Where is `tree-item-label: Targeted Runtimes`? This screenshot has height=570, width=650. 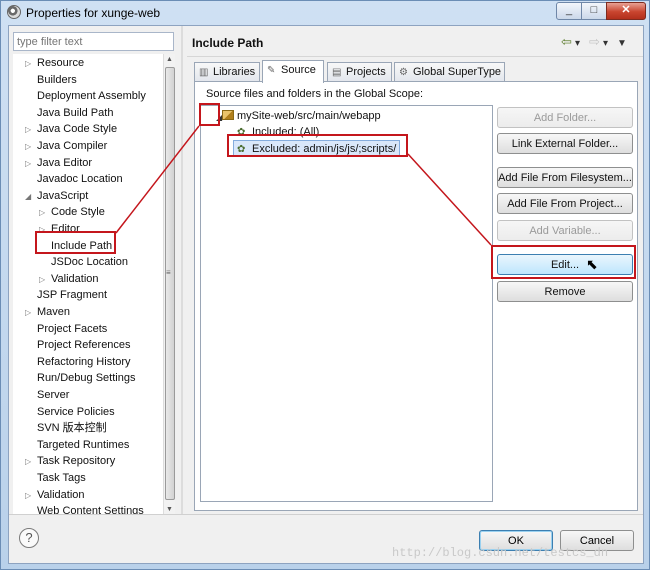 tree-item-label: Targeted Runtimes is located at coordinates (83, 444).